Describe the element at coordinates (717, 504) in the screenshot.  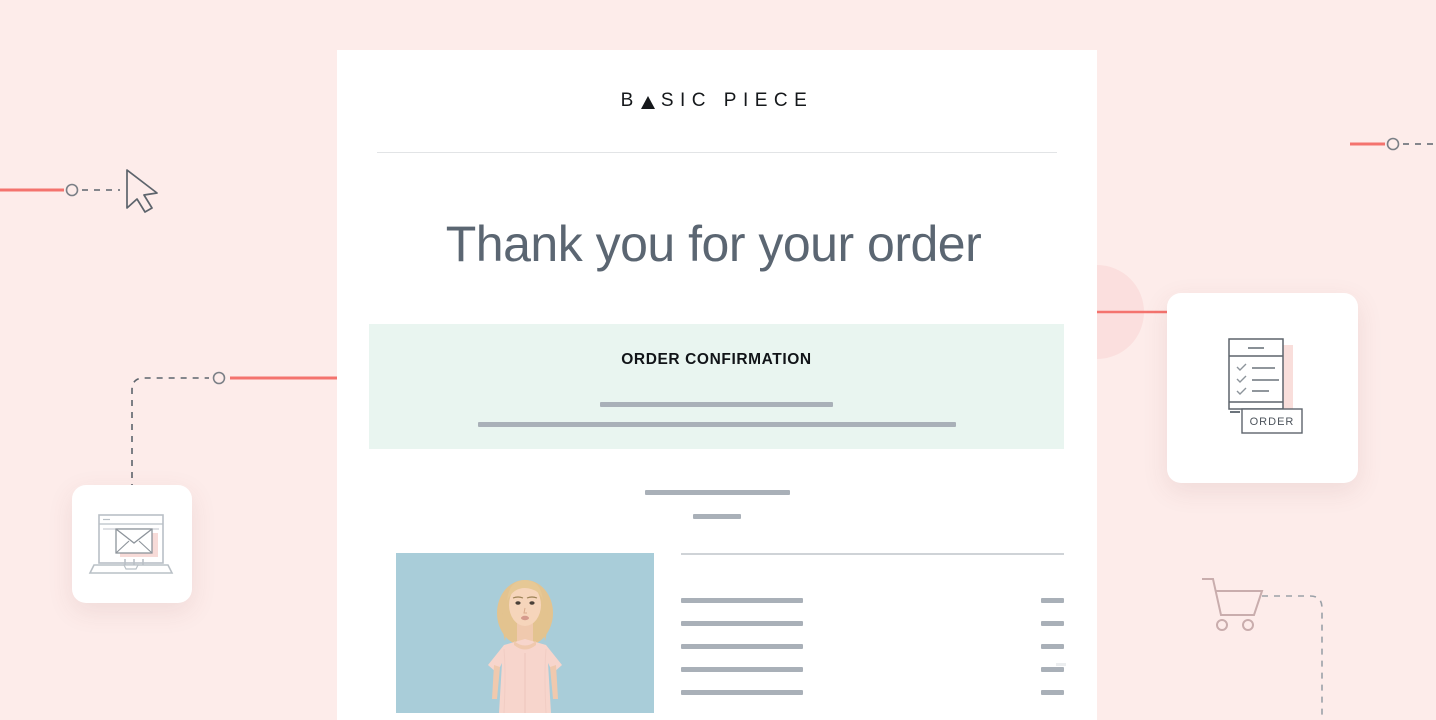
I see `summary-placeholder-block` at that location.